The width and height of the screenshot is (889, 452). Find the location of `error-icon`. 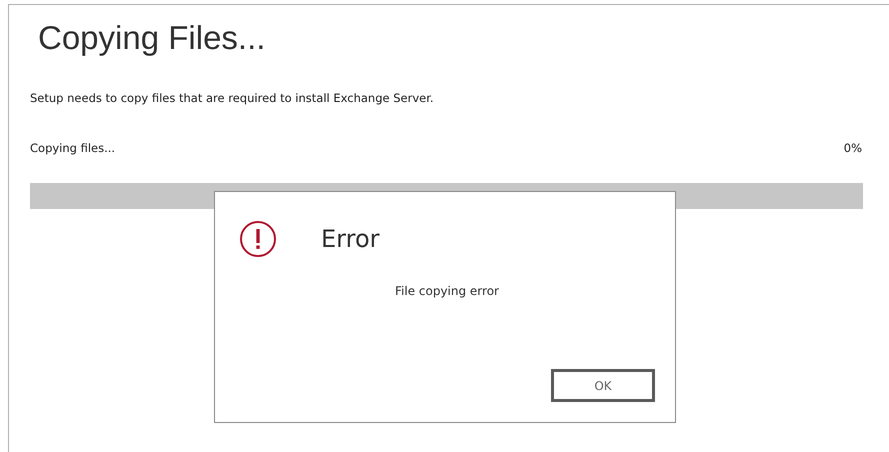

error-icon is located at coordinates (258, 239).